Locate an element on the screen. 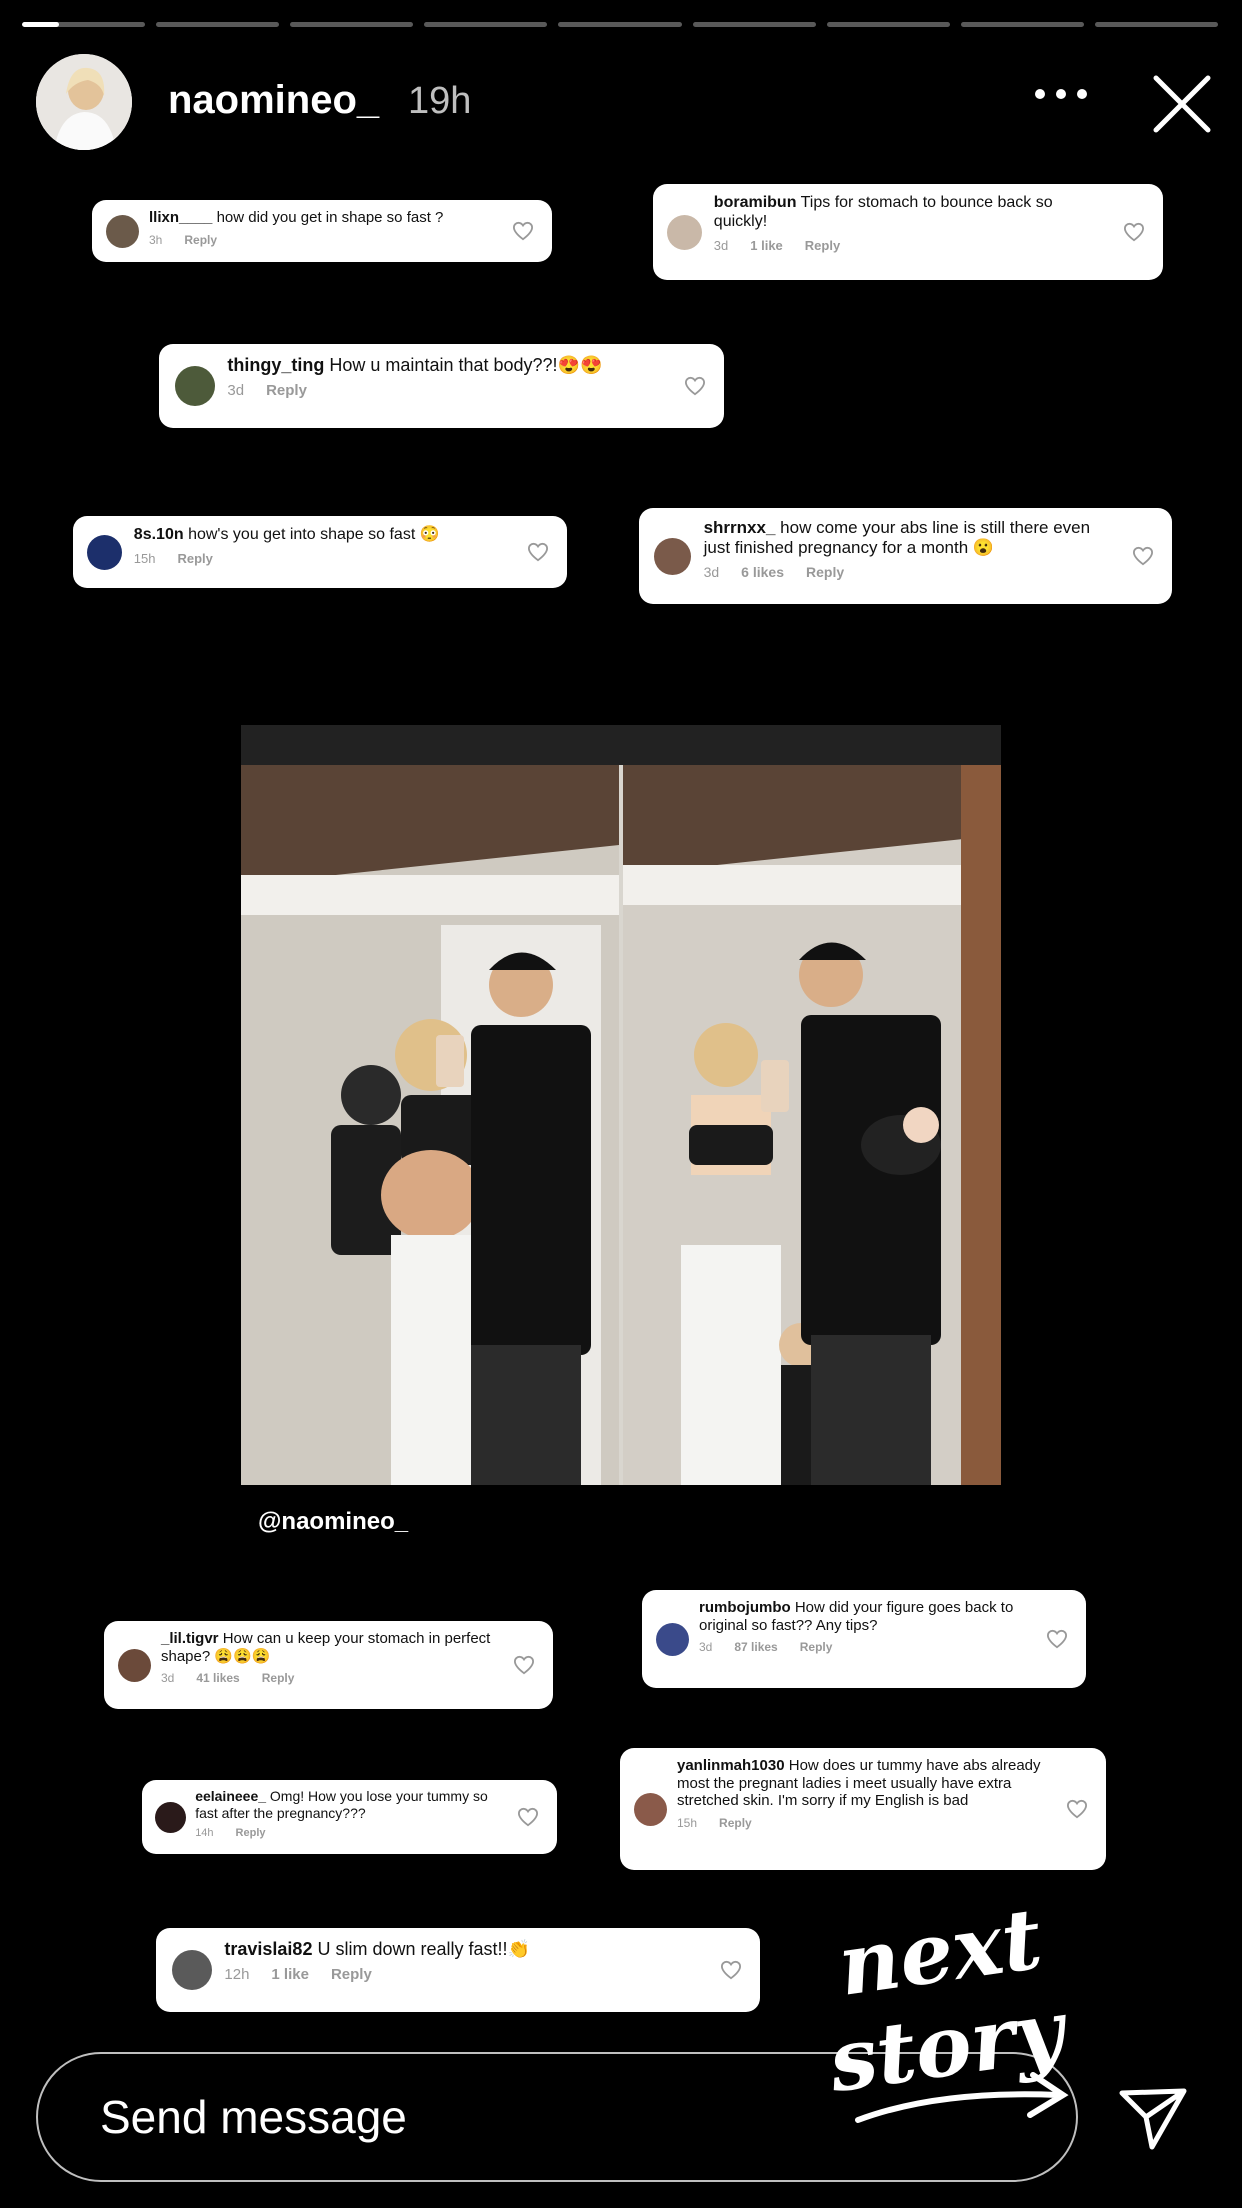 Image resolution: width=1242 pixels, height=2208 pixels. comment-body: How u maintain that body??!😍😍 is located at coordinates (466, 365).